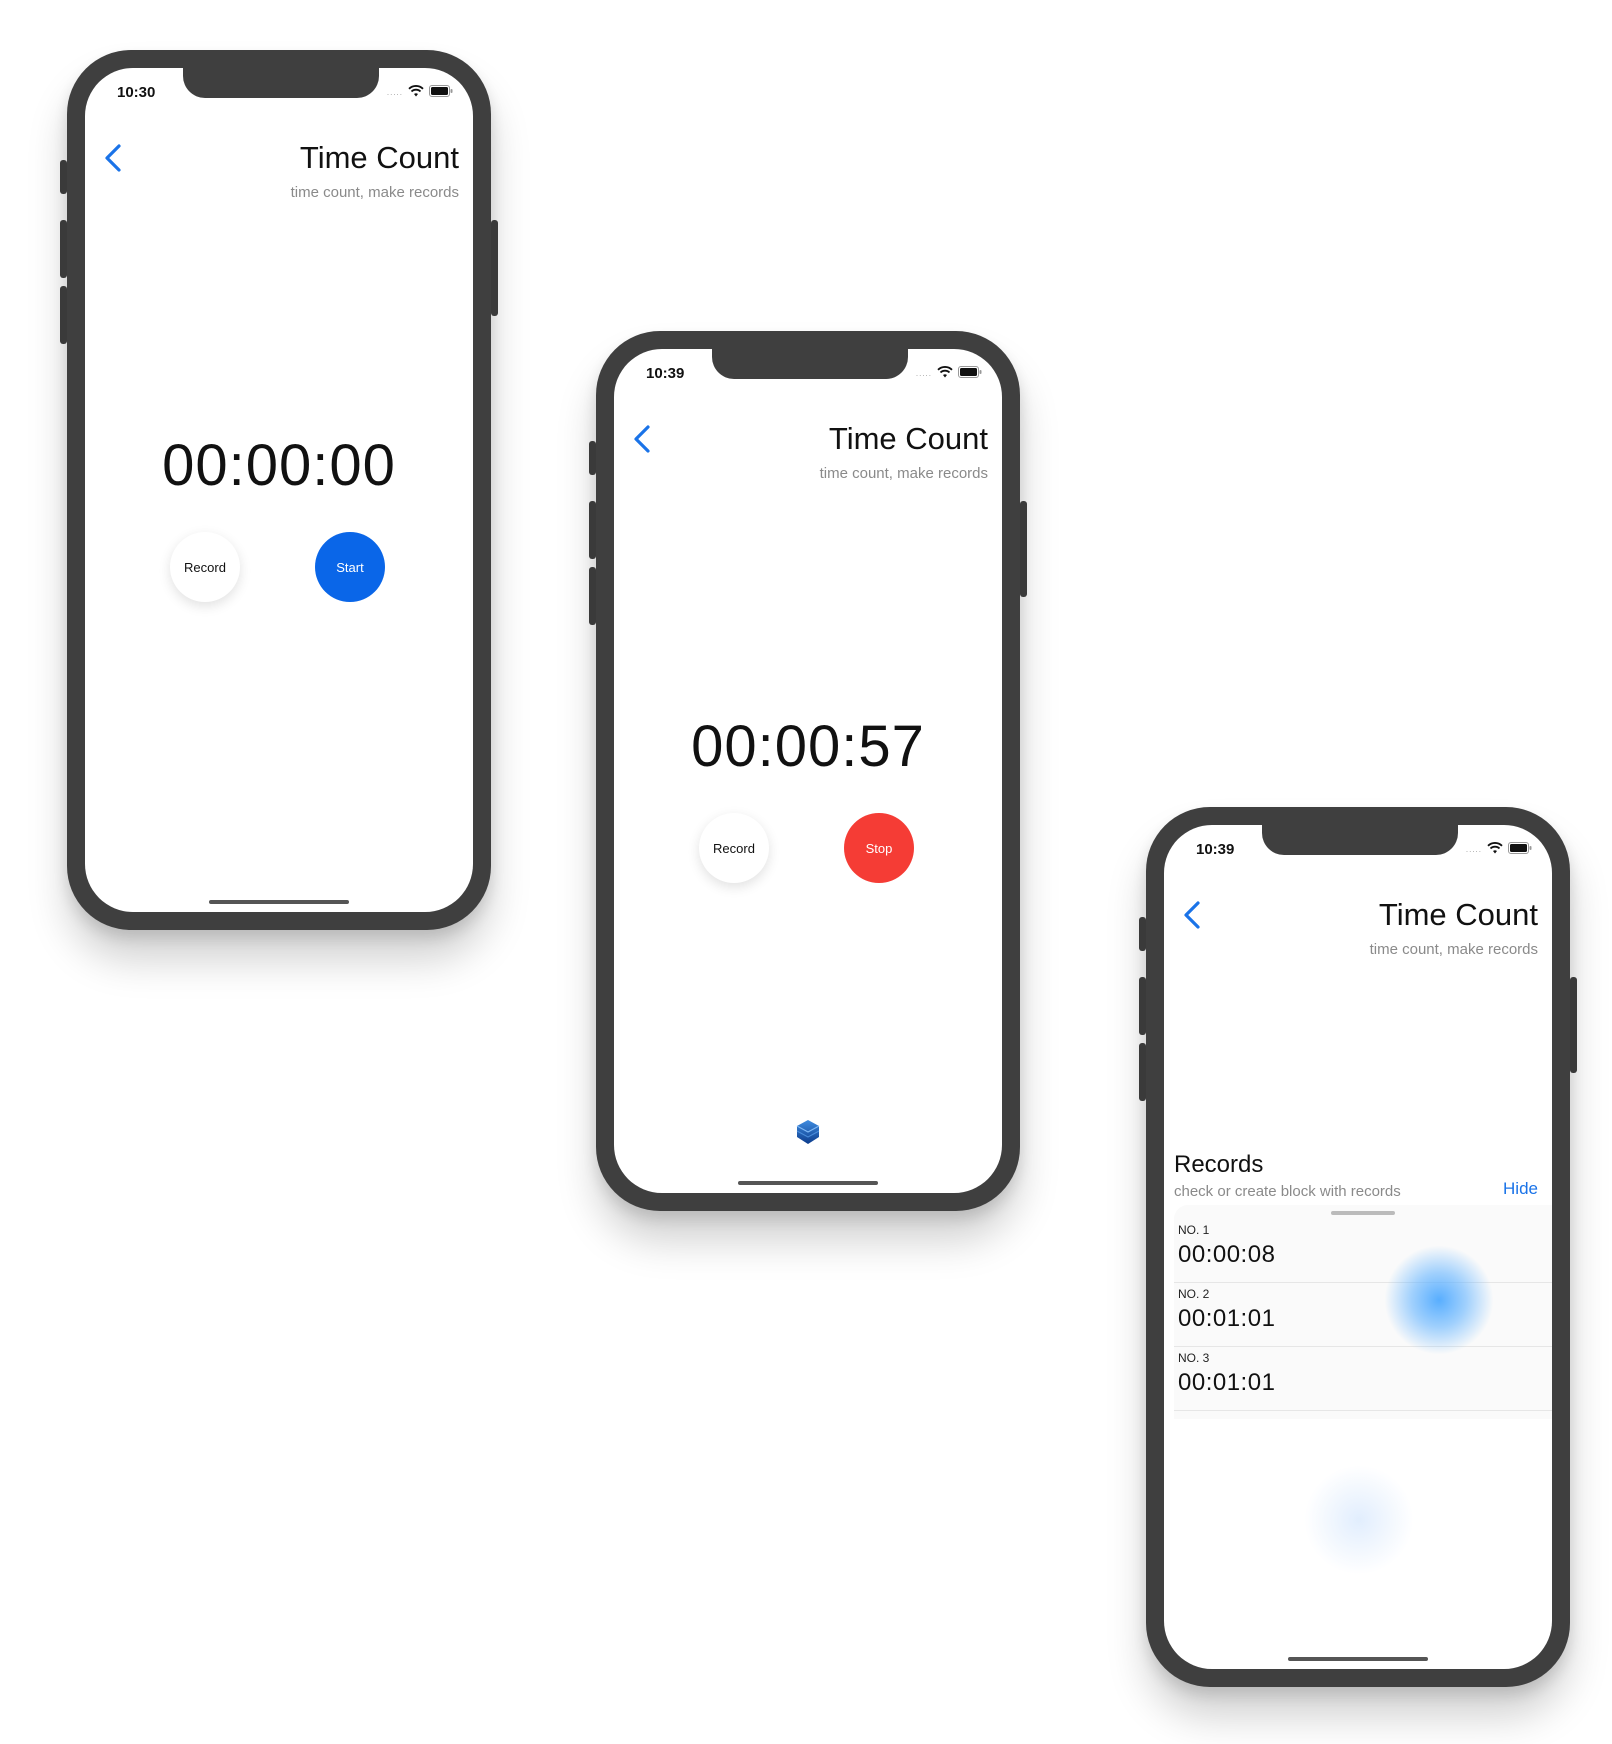 The image size is (1612, 1744). What do you see at coordinates (1219, 1164) in the screenshot?
I see `records-title: Records` at bounding box center [1219, 1164].